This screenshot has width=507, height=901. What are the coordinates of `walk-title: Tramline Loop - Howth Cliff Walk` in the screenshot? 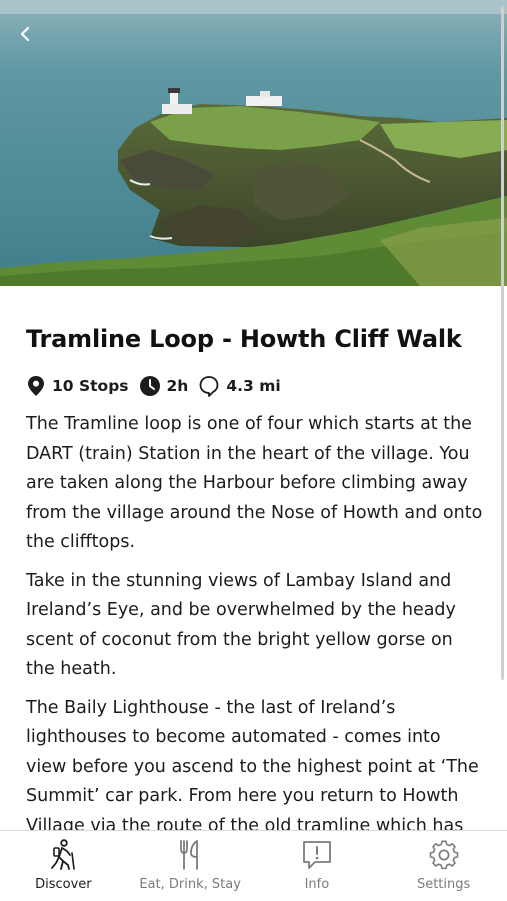 It's located at (244, 339).